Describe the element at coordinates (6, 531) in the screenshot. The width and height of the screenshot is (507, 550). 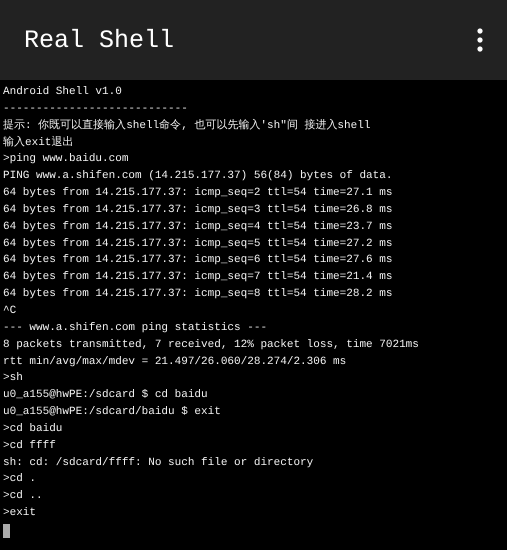
I see `text-cursor` at that location.